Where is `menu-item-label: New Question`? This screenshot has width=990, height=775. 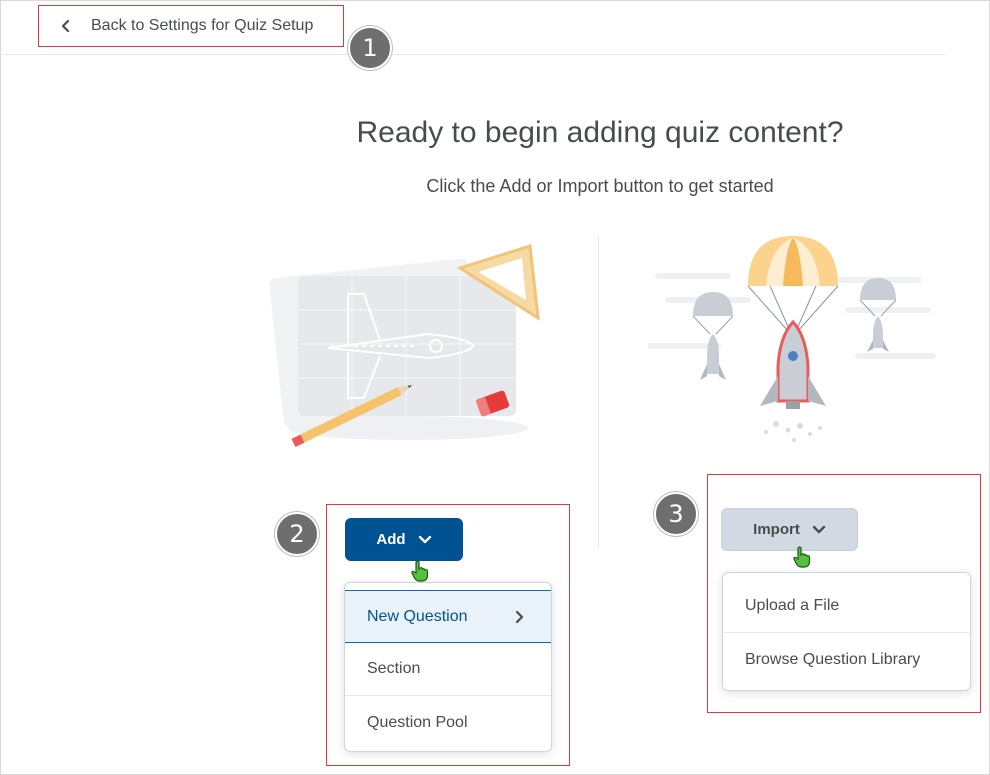 menu-item-label: New Question is located at coordinates (417, 616).